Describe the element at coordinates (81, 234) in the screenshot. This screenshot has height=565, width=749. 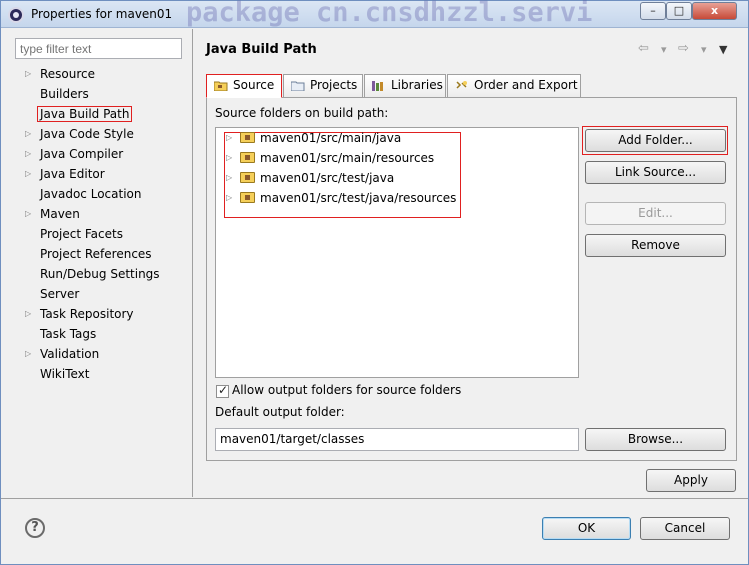
I see `nav-item-label: Project Facets` at that location.